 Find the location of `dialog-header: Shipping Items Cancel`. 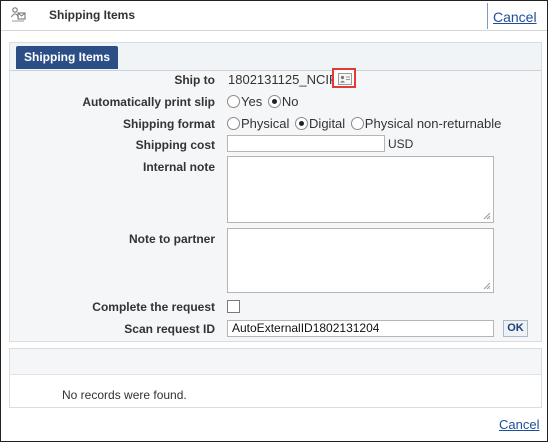

dialog-header: Shipping Items Cancel is located at coordinates (274, 16).